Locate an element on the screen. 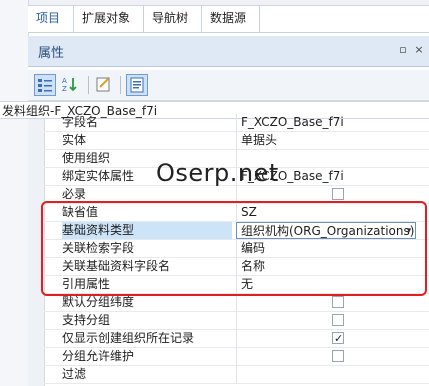  property-row: 关联基础资料字段名 名称 is located at coordinates (236, 267).